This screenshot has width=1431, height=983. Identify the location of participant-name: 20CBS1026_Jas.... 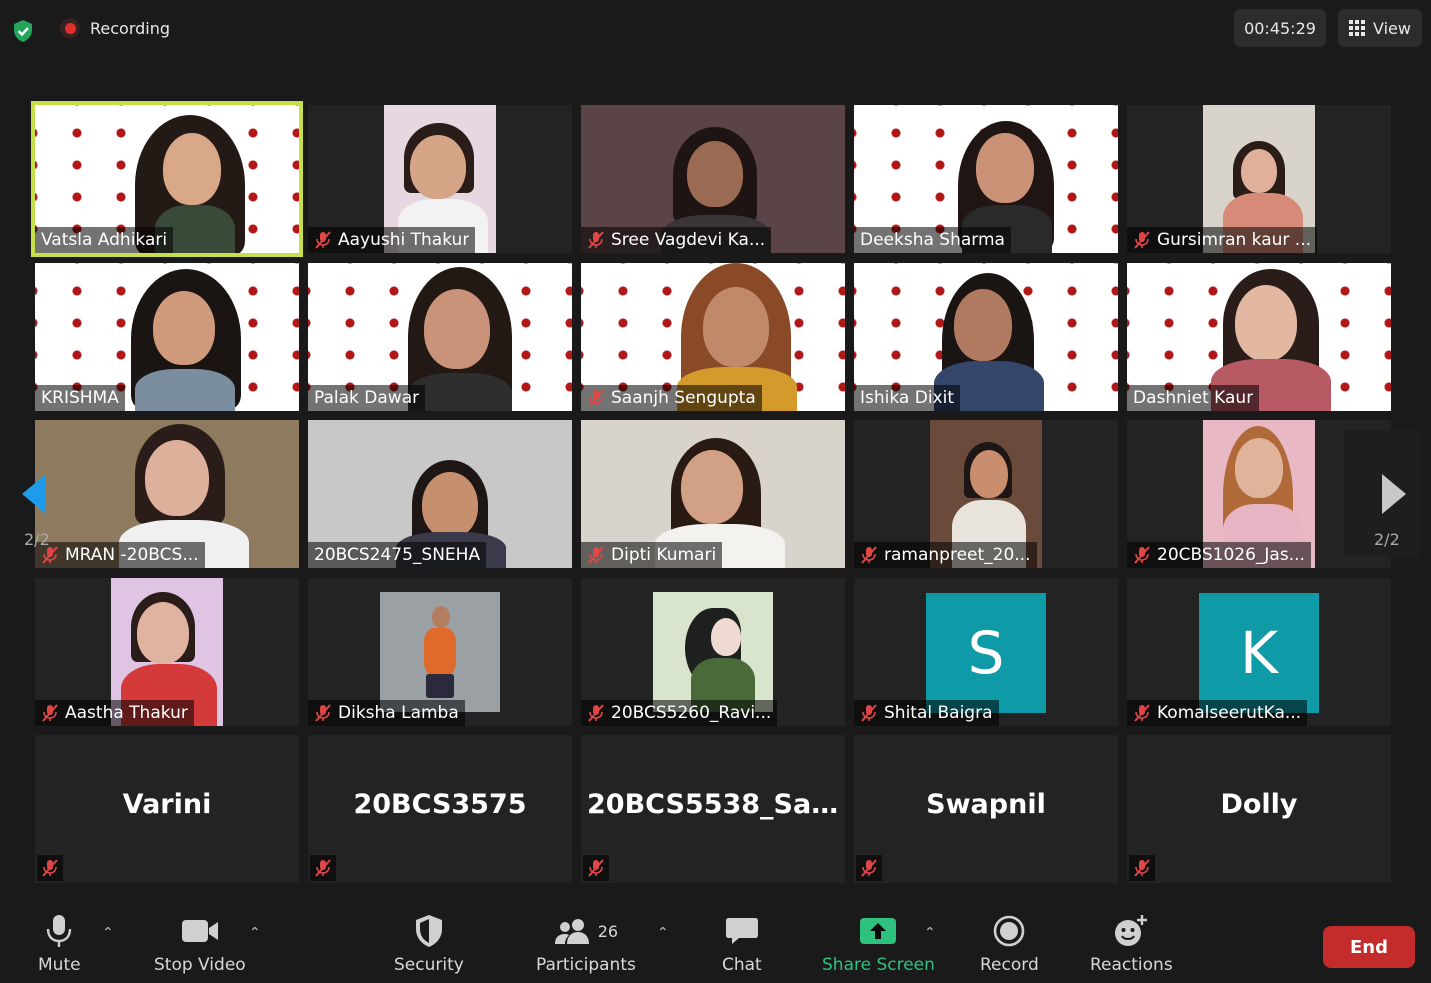
(1231, 555).